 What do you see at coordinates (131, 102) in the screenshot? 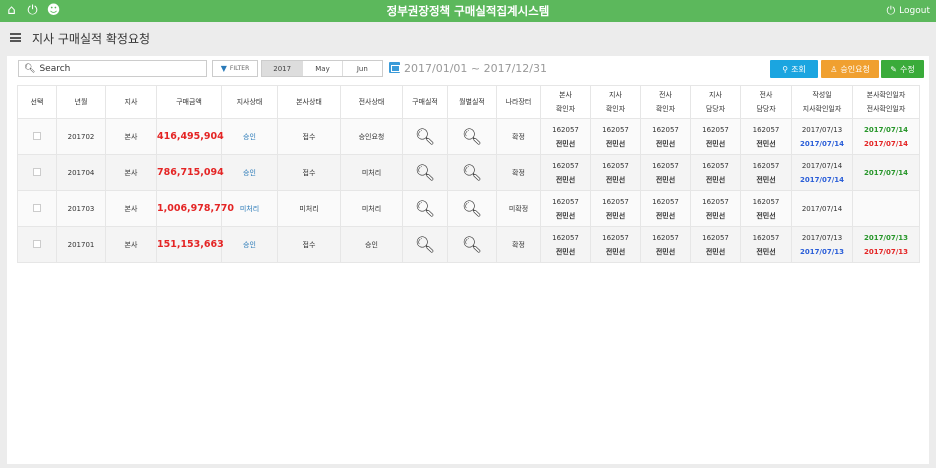
I see `column-header: 지사` at bounding box center [131, 102].